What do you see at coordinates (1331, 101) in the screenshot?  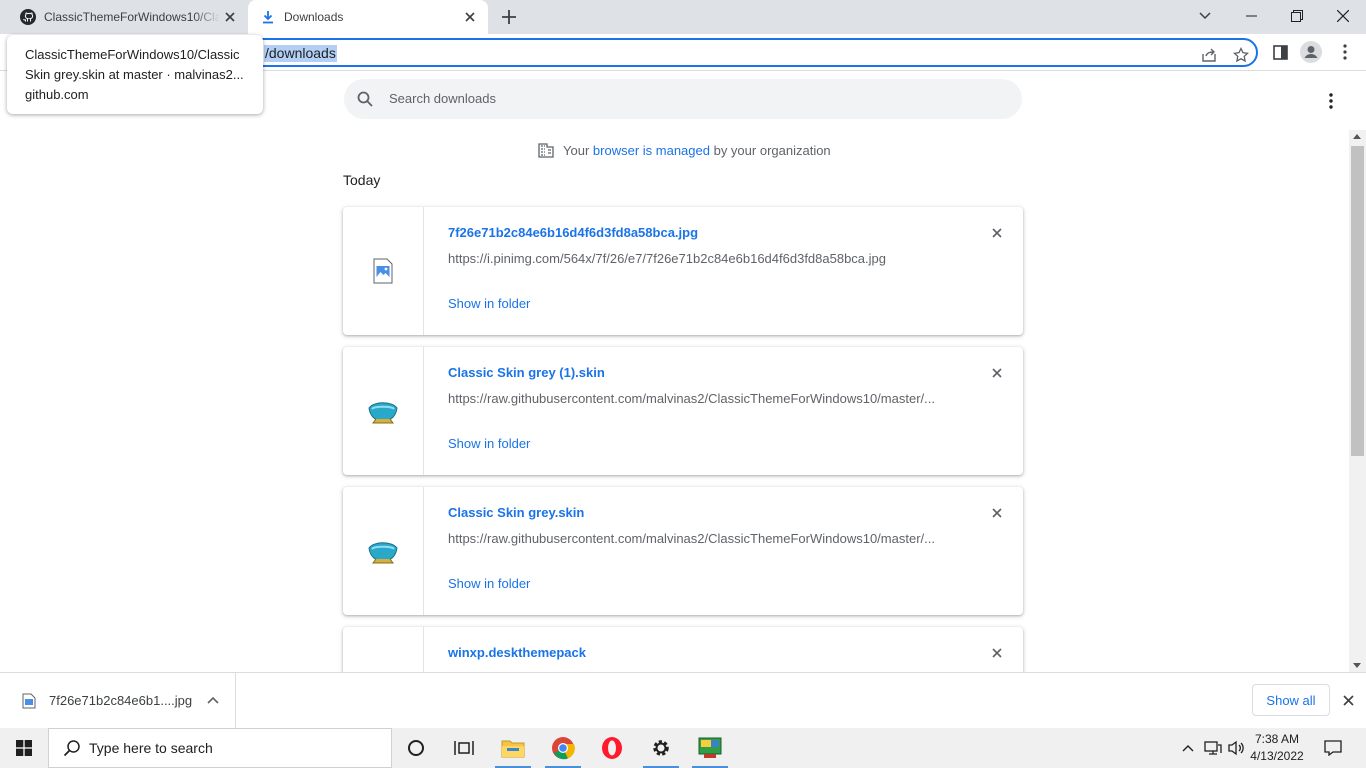 I see `page-menu-icon` at bounding box center [1331, 101].